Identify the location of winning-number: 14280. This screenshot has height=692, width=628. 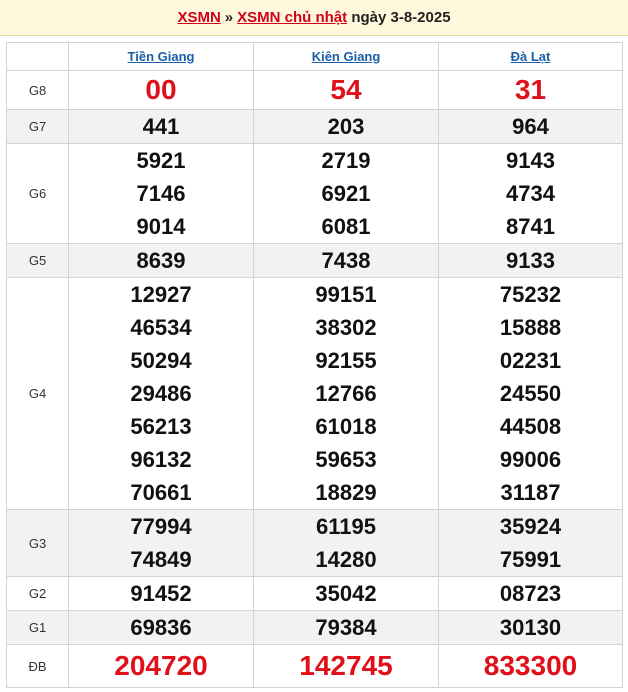
(346, 559).